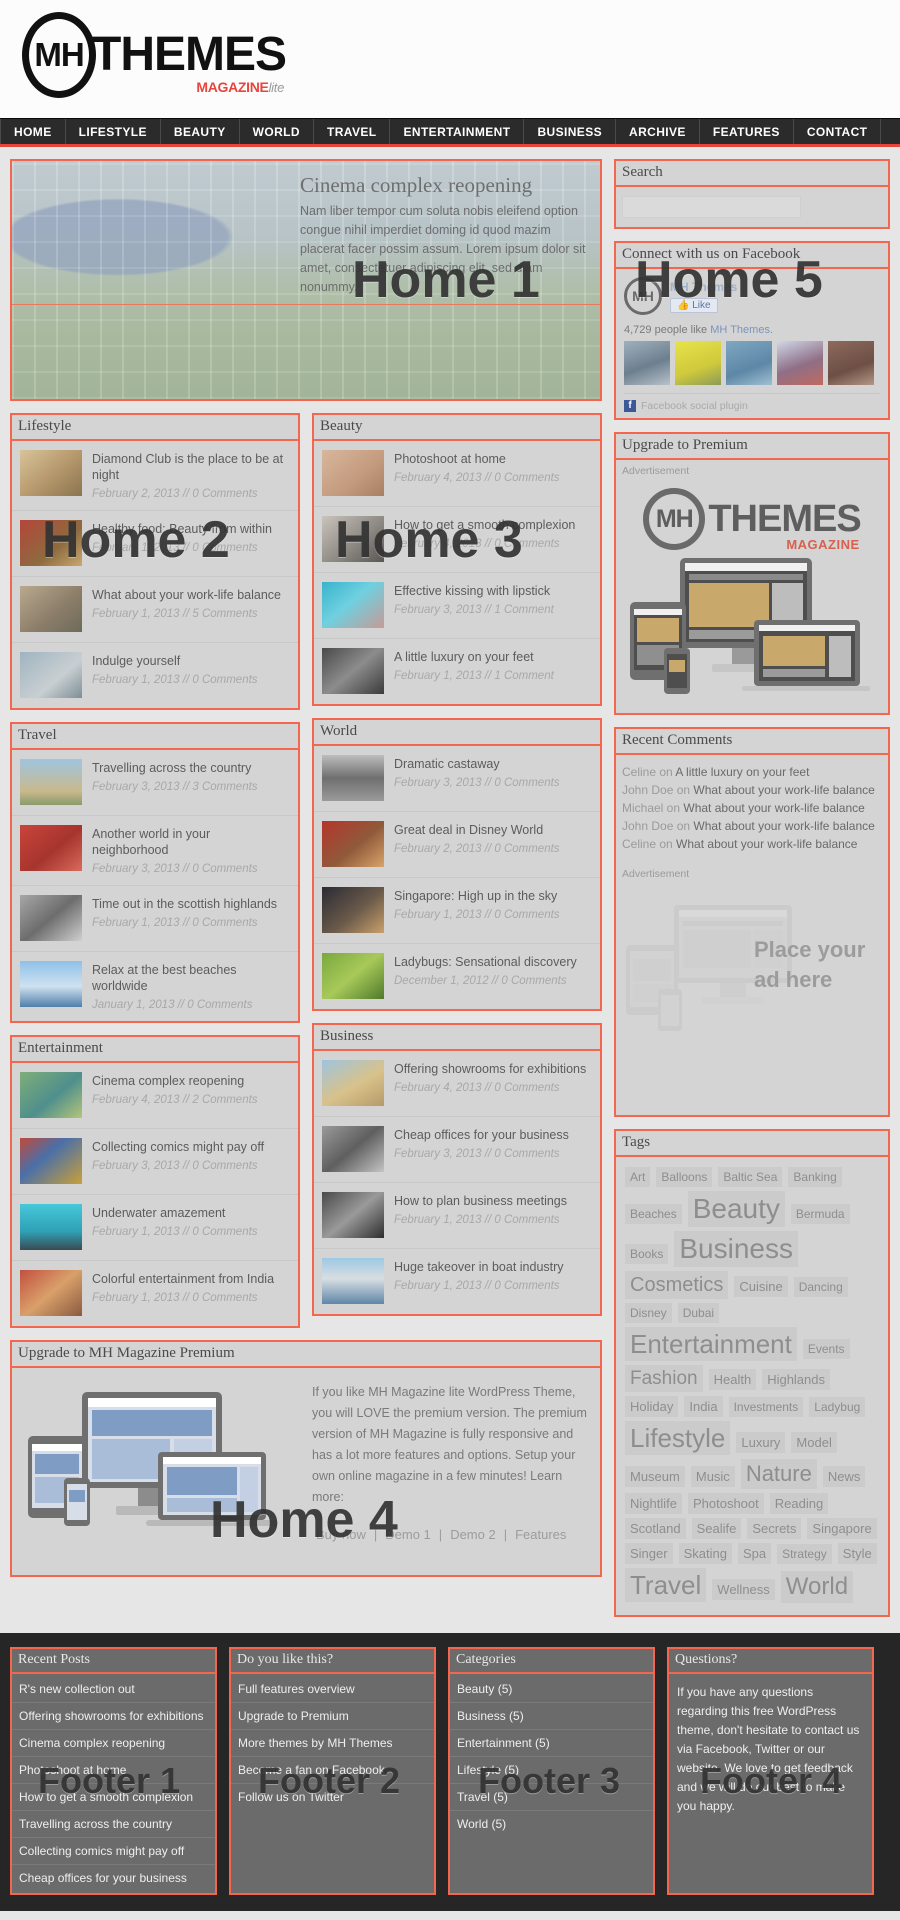  Describe the element at coordinates (540, 1534) in the screenshot. I see `promo-link-features: Features` at that location.